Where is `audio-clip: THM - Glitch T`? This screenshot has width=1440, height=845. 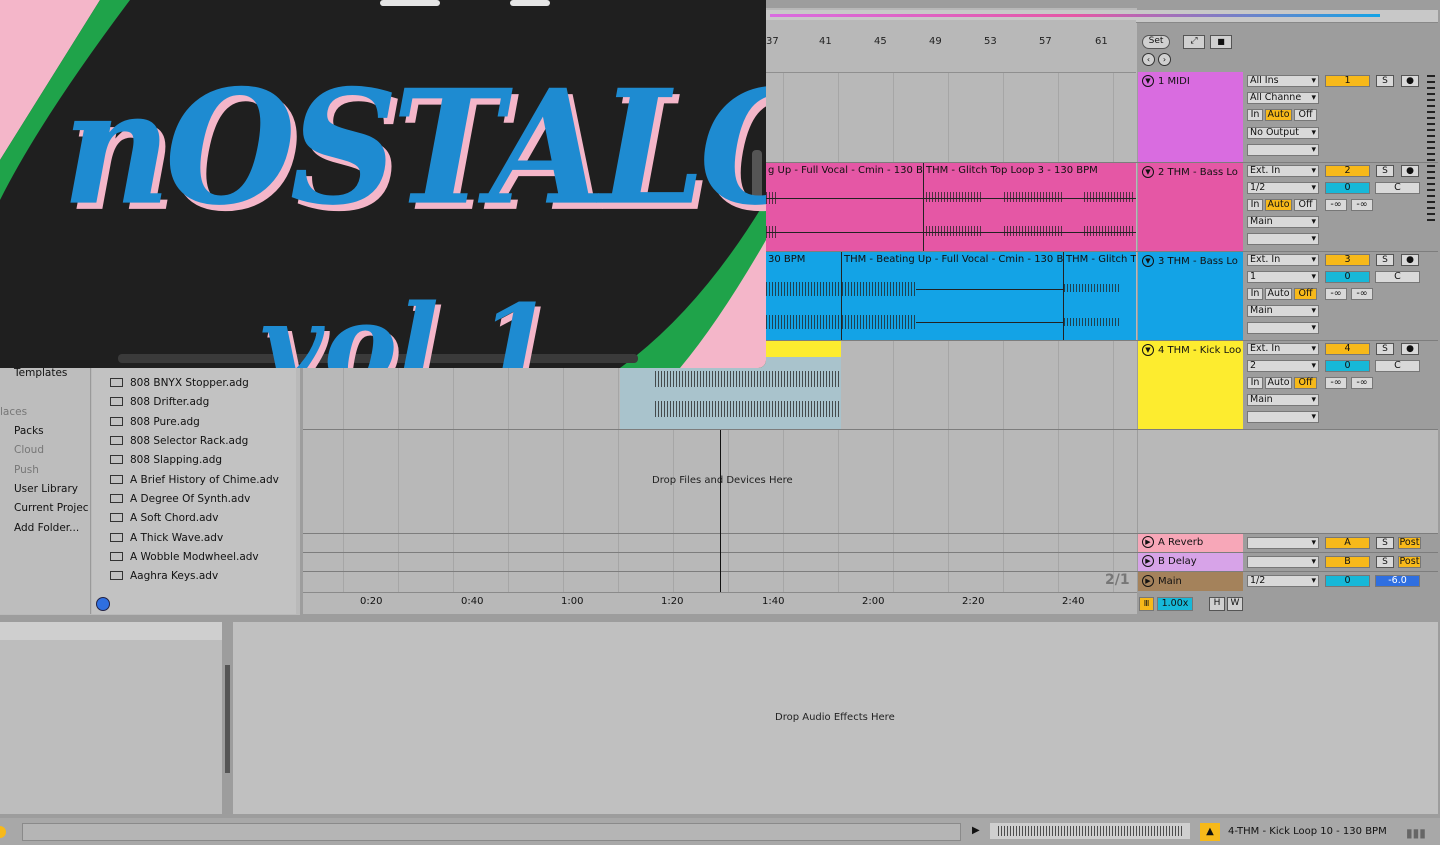
audio-clip: THM - Glitch T is located at coordinates (1100, 296).